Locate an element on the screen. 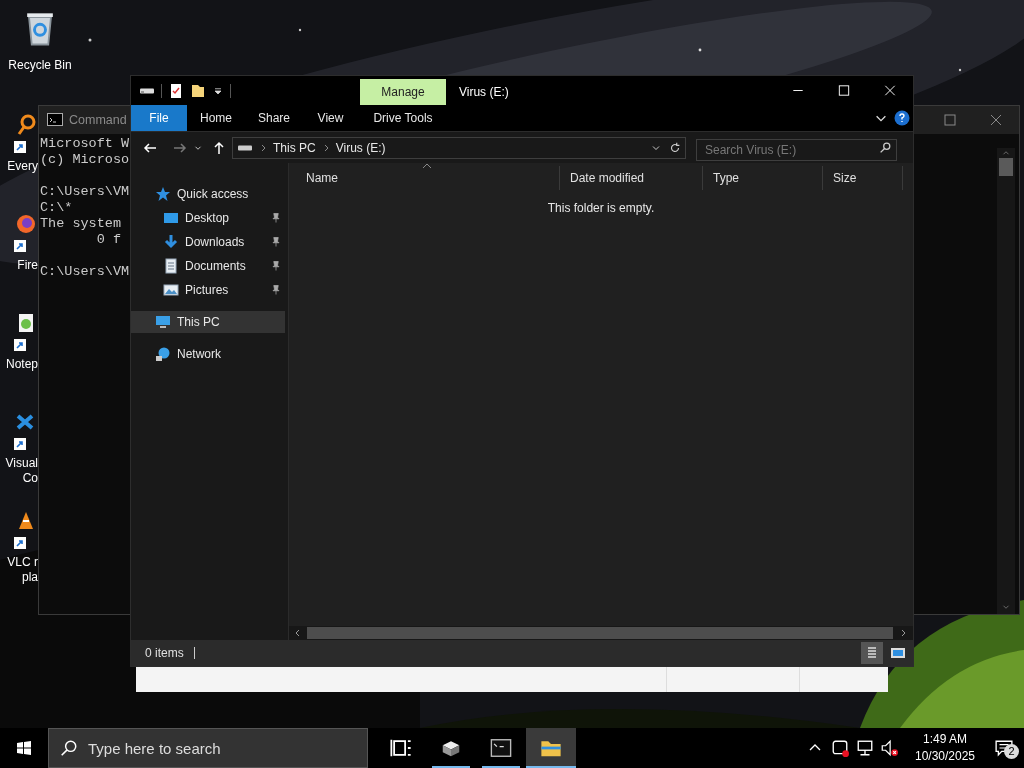 Image resolution: width=1024 pixels, height=768 pixels. column-header: Size is located at coordinates (863, 178).